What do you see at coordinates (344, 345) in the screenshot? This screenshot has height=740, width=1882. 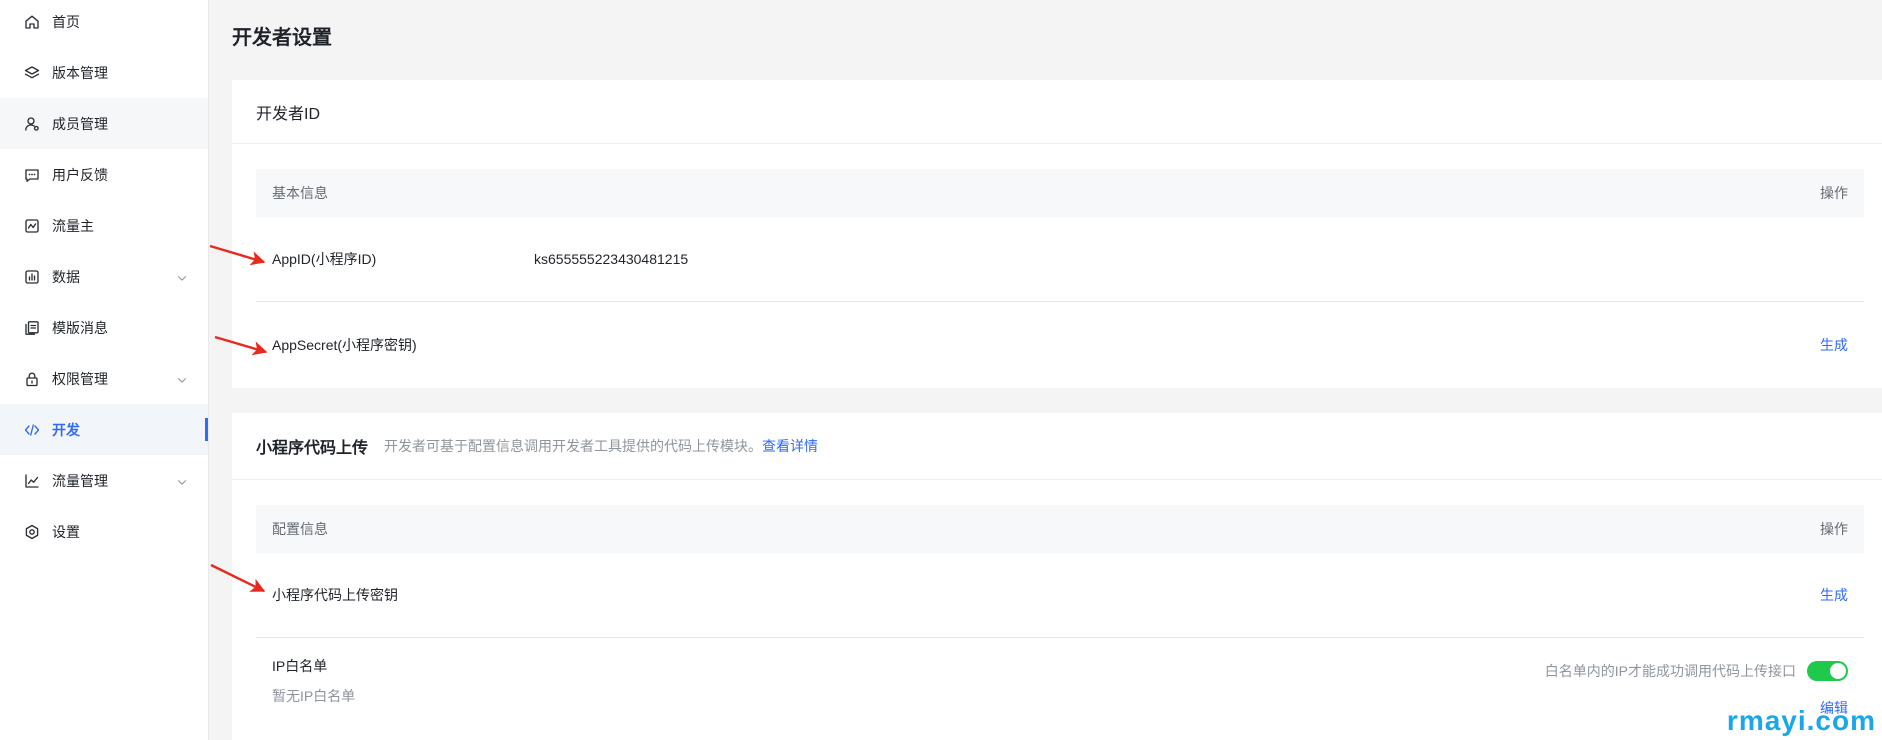 I see `app-secret-label: AppSecret(小程序密钥)` at bounding box center [344, 345].